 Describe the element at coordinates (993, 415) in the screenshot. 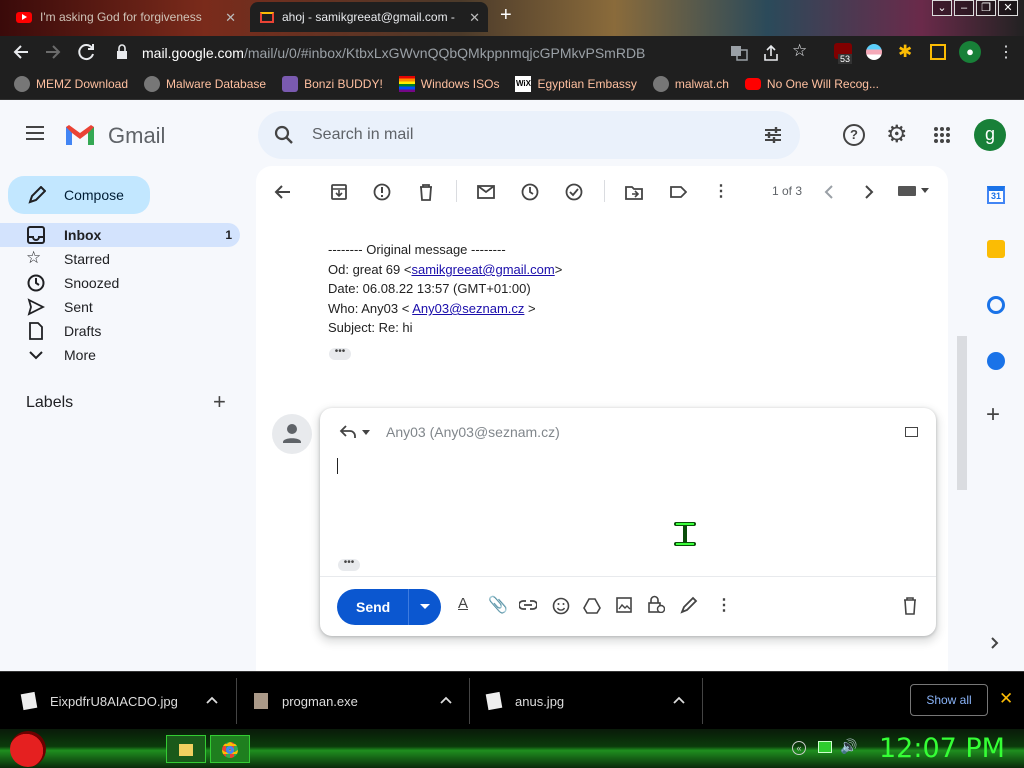

I see `get-addons-plus-icon: +` at that location.